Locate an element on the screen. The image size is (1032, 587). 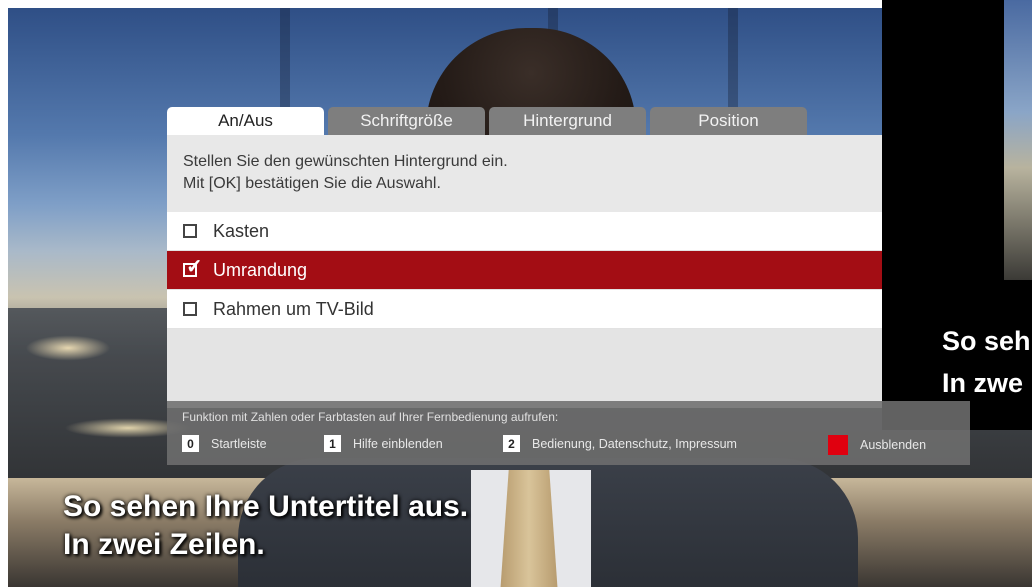
settings-tabs: An/Aus Schriftgröße Hintergrund Position is located at coordinates (524, 121).